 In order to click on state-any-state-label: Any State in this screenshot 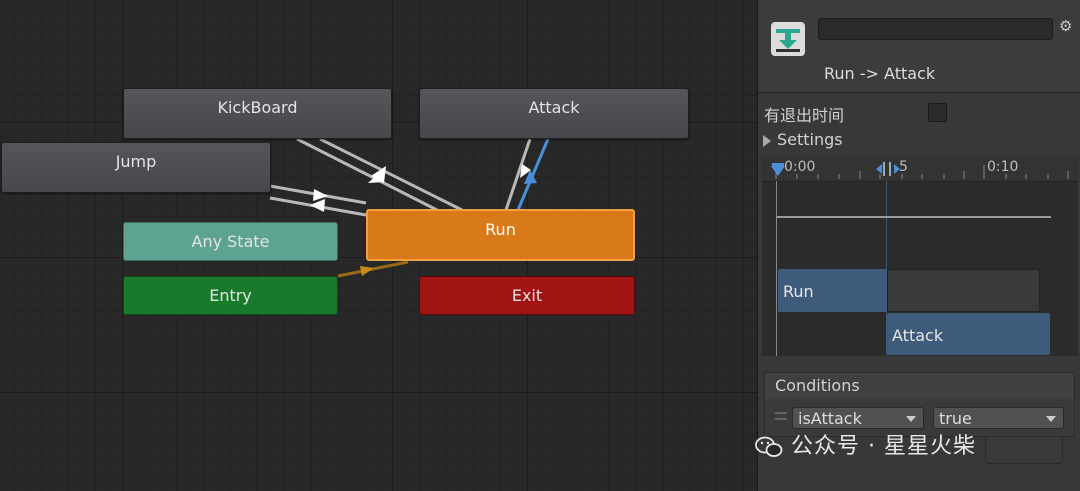, I will do `click(230, 241)`.